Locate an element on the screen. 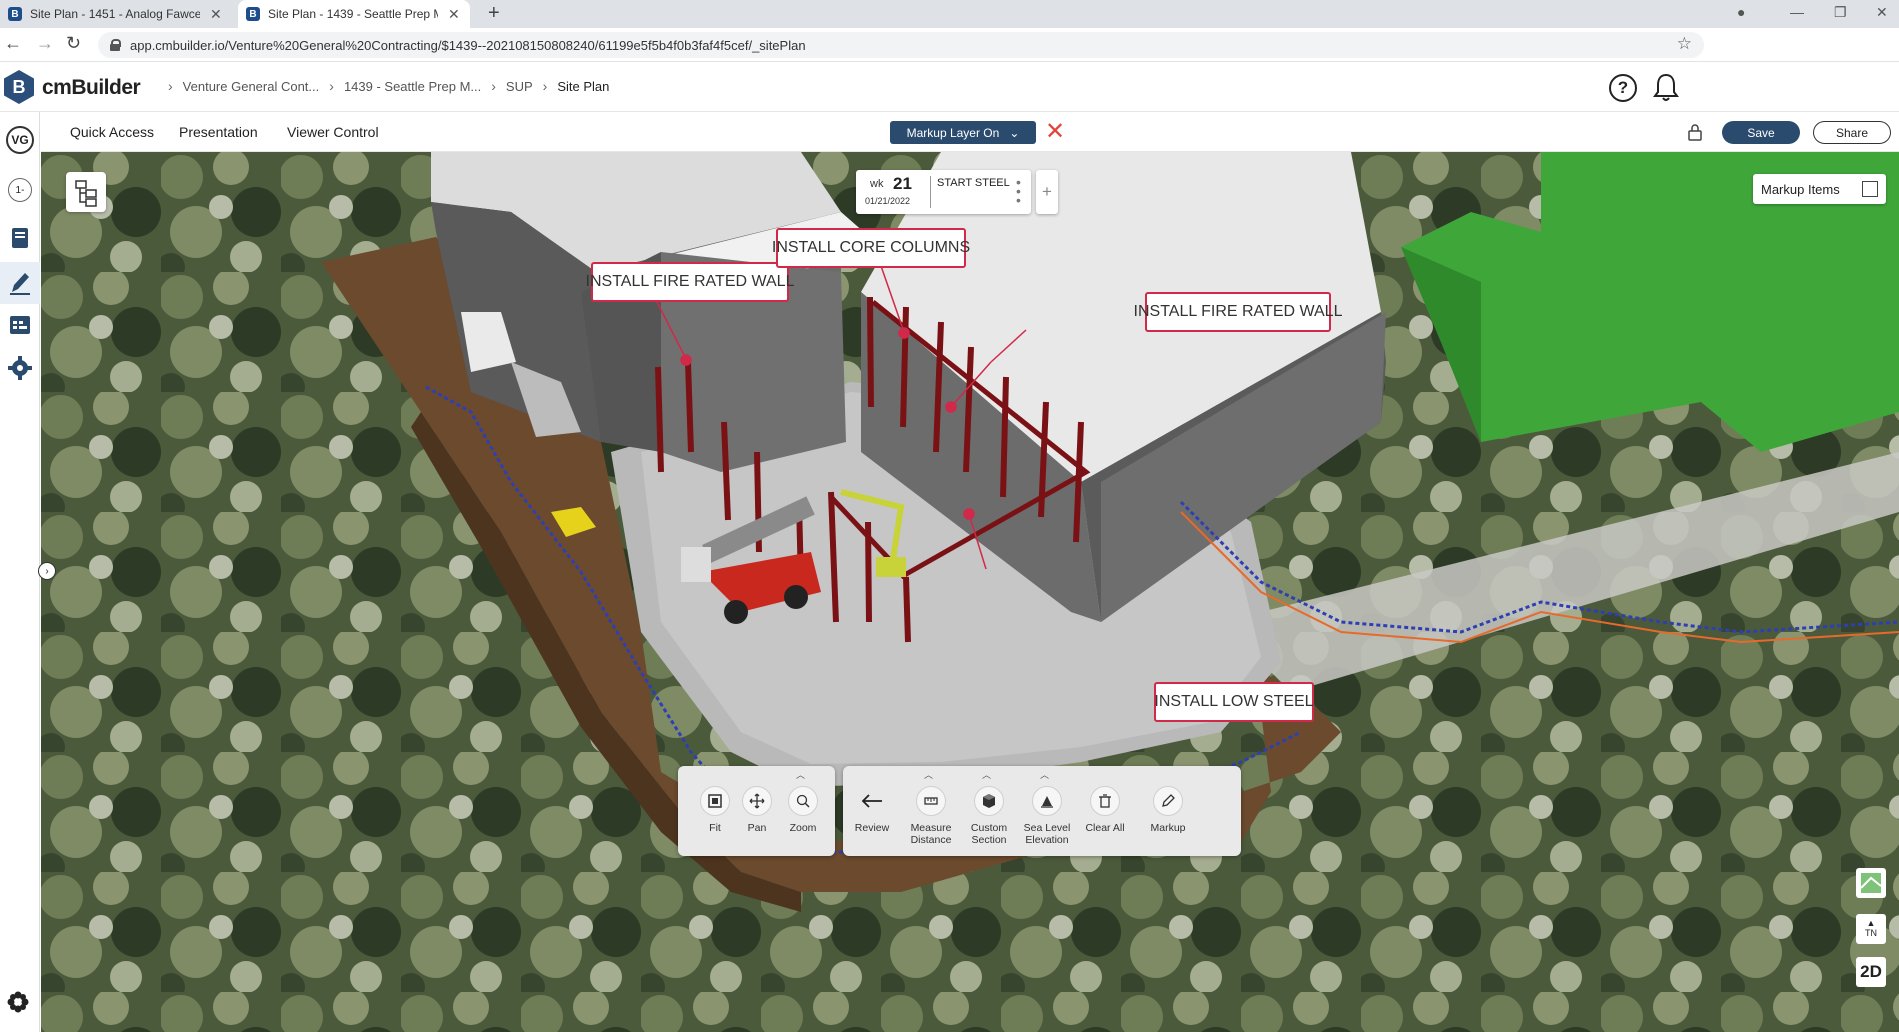  clear-all-tool: Clear All is located at coordinates (1105, 811).